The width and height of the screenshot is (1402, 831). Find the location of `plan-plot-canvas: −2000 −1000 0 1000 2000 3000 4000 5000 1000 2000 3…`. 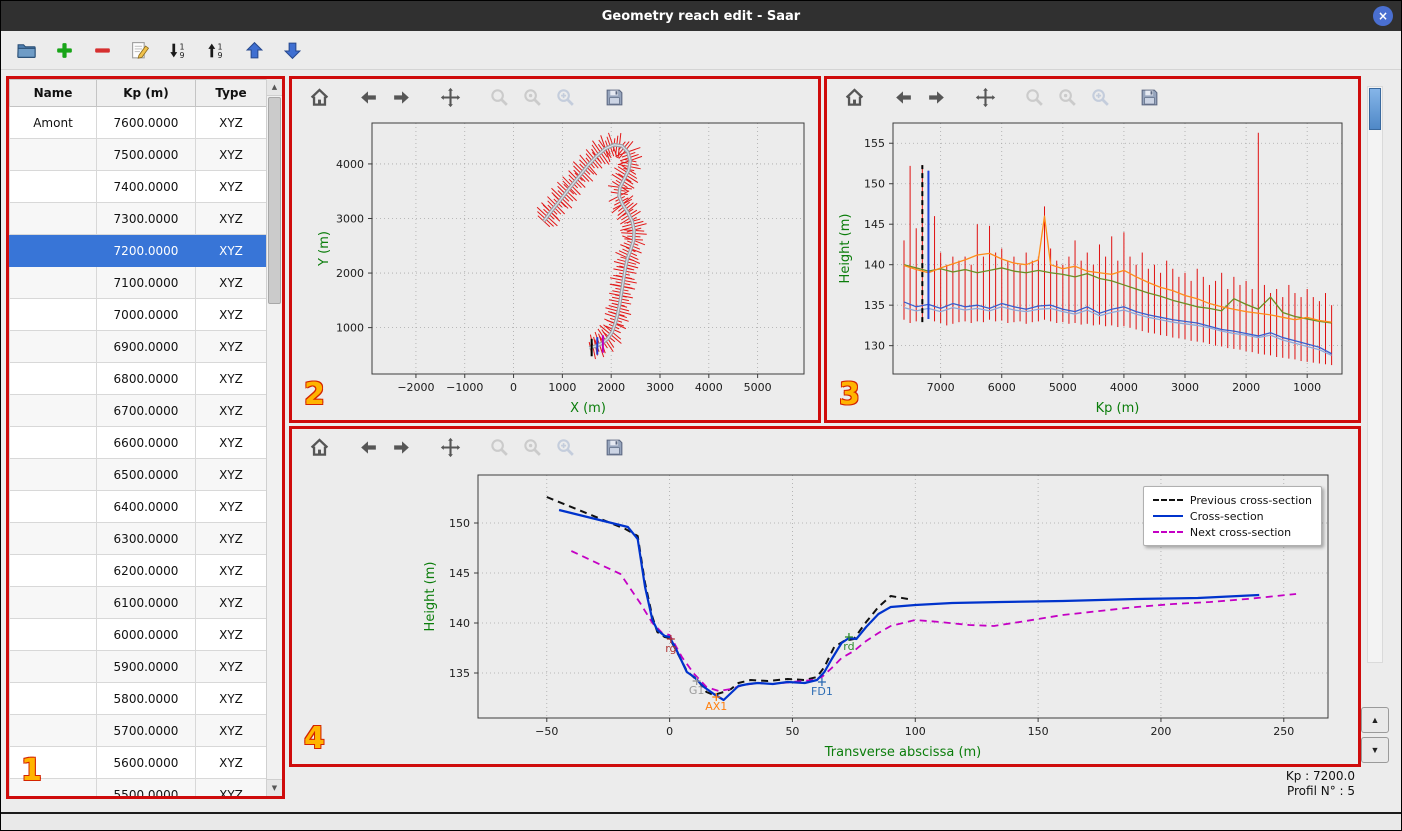

plan-plot-canvas: −2000 −1000 0 1000 2000 3000 4000 5000 1000 2000 3… is located at coordinates (555, 267).